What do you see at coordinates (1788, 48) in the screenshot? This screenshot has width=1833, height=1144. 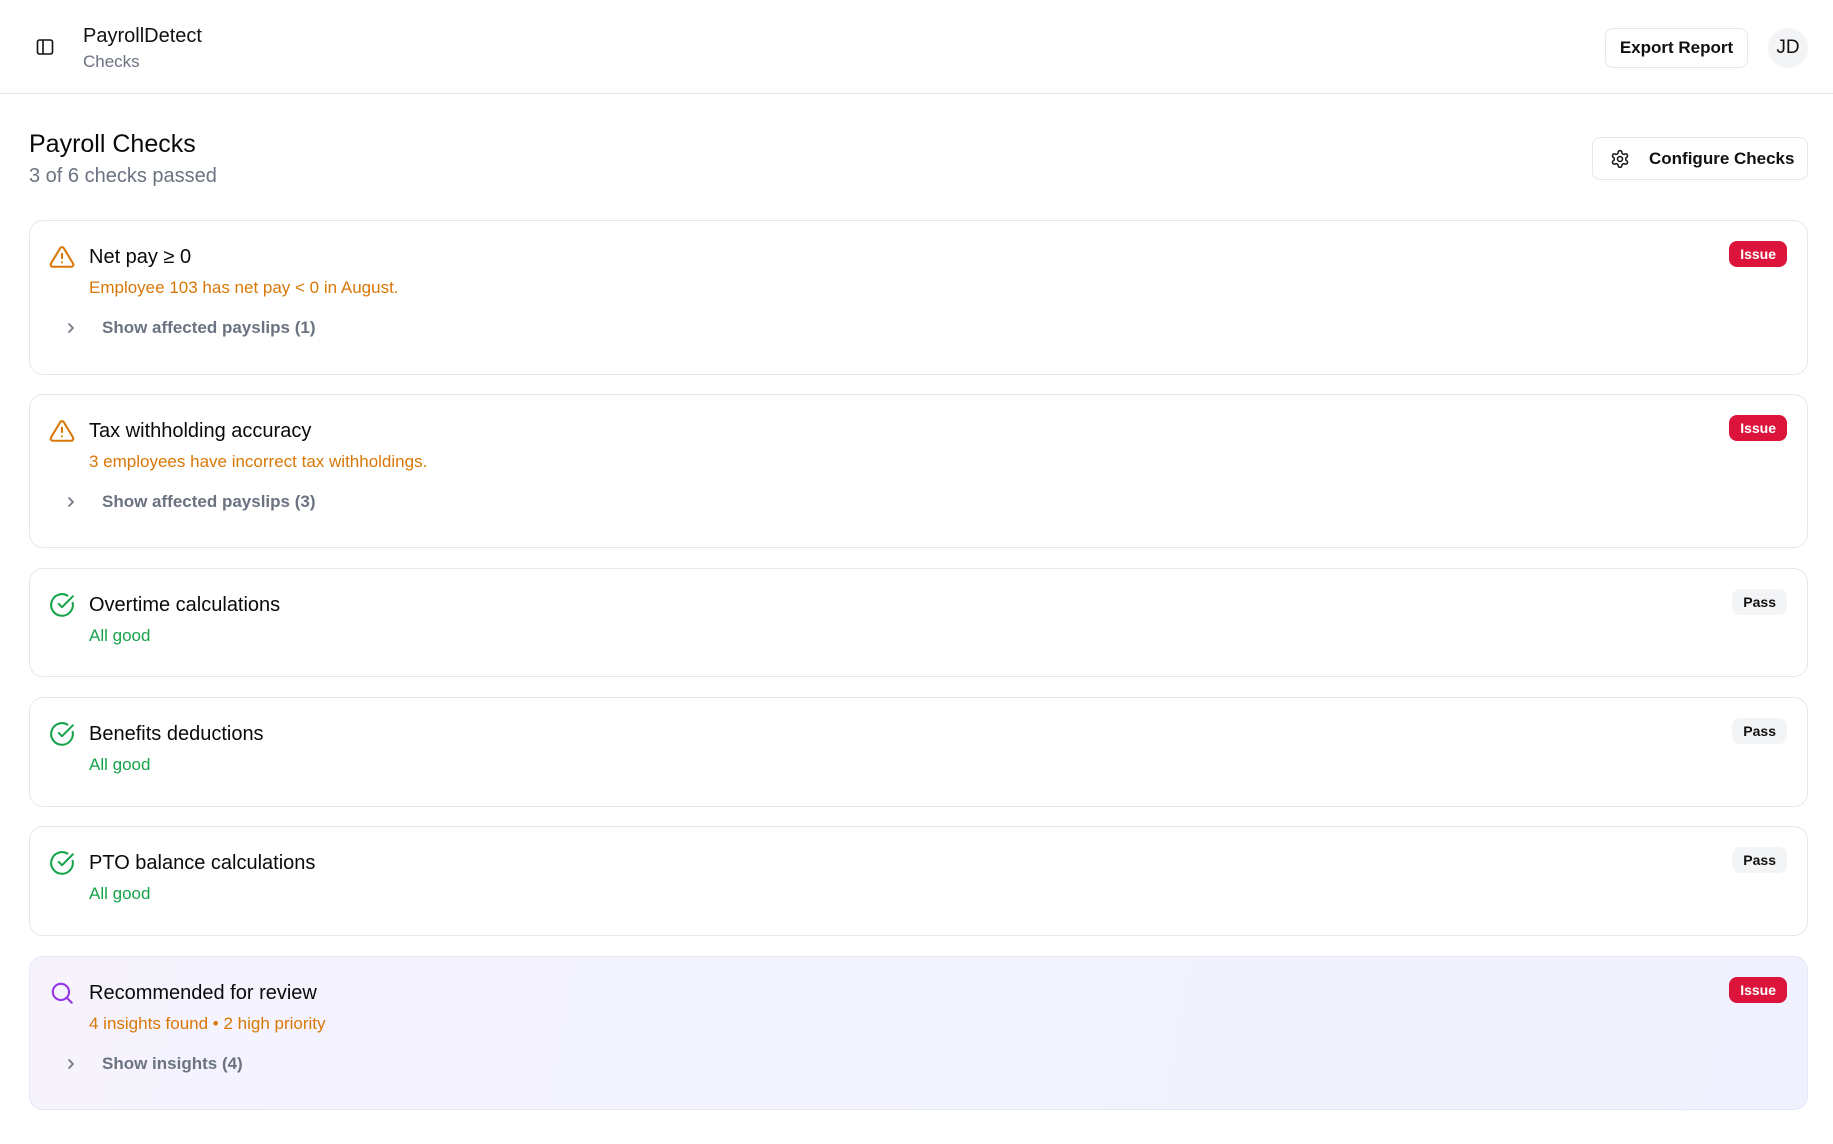 I see `avatar: JD` at bounding box center [1788, 48].